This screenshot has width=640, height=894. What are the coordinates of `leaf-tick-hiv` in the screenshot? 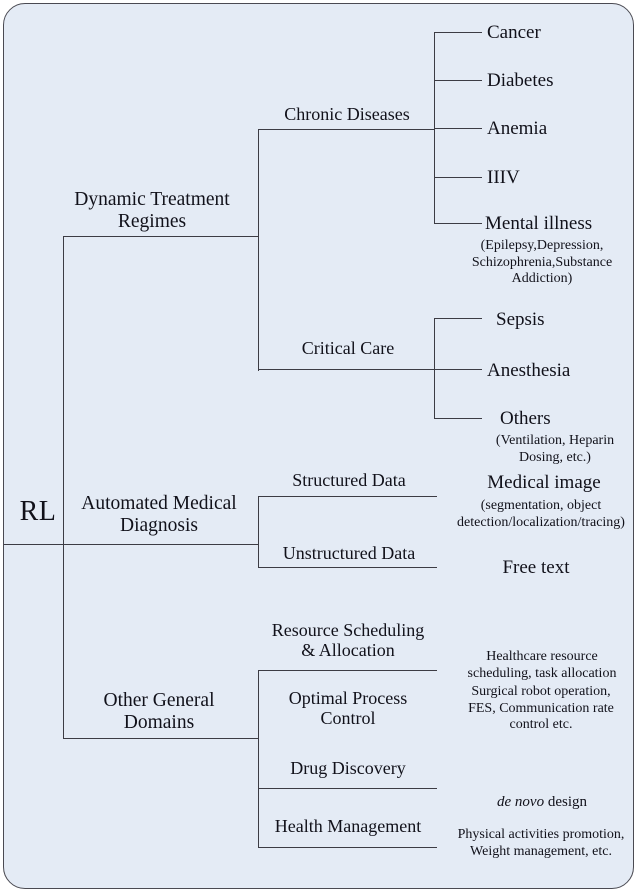 It's located at (458, 177).